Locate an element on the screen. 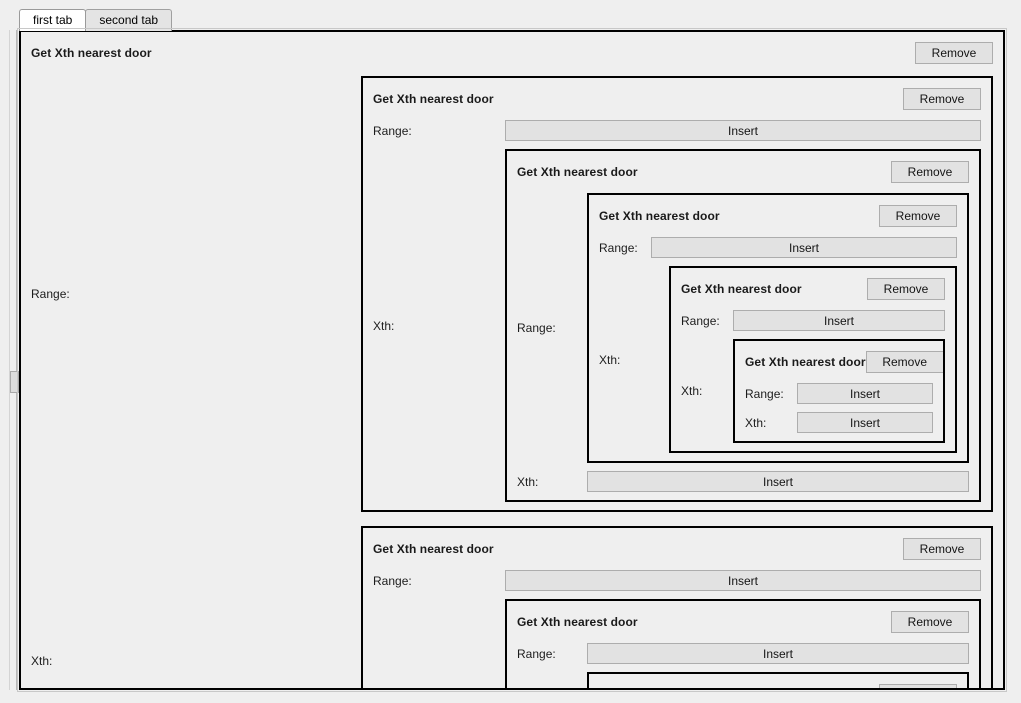  tab-first: first tab is located at coordinates (53, 20).